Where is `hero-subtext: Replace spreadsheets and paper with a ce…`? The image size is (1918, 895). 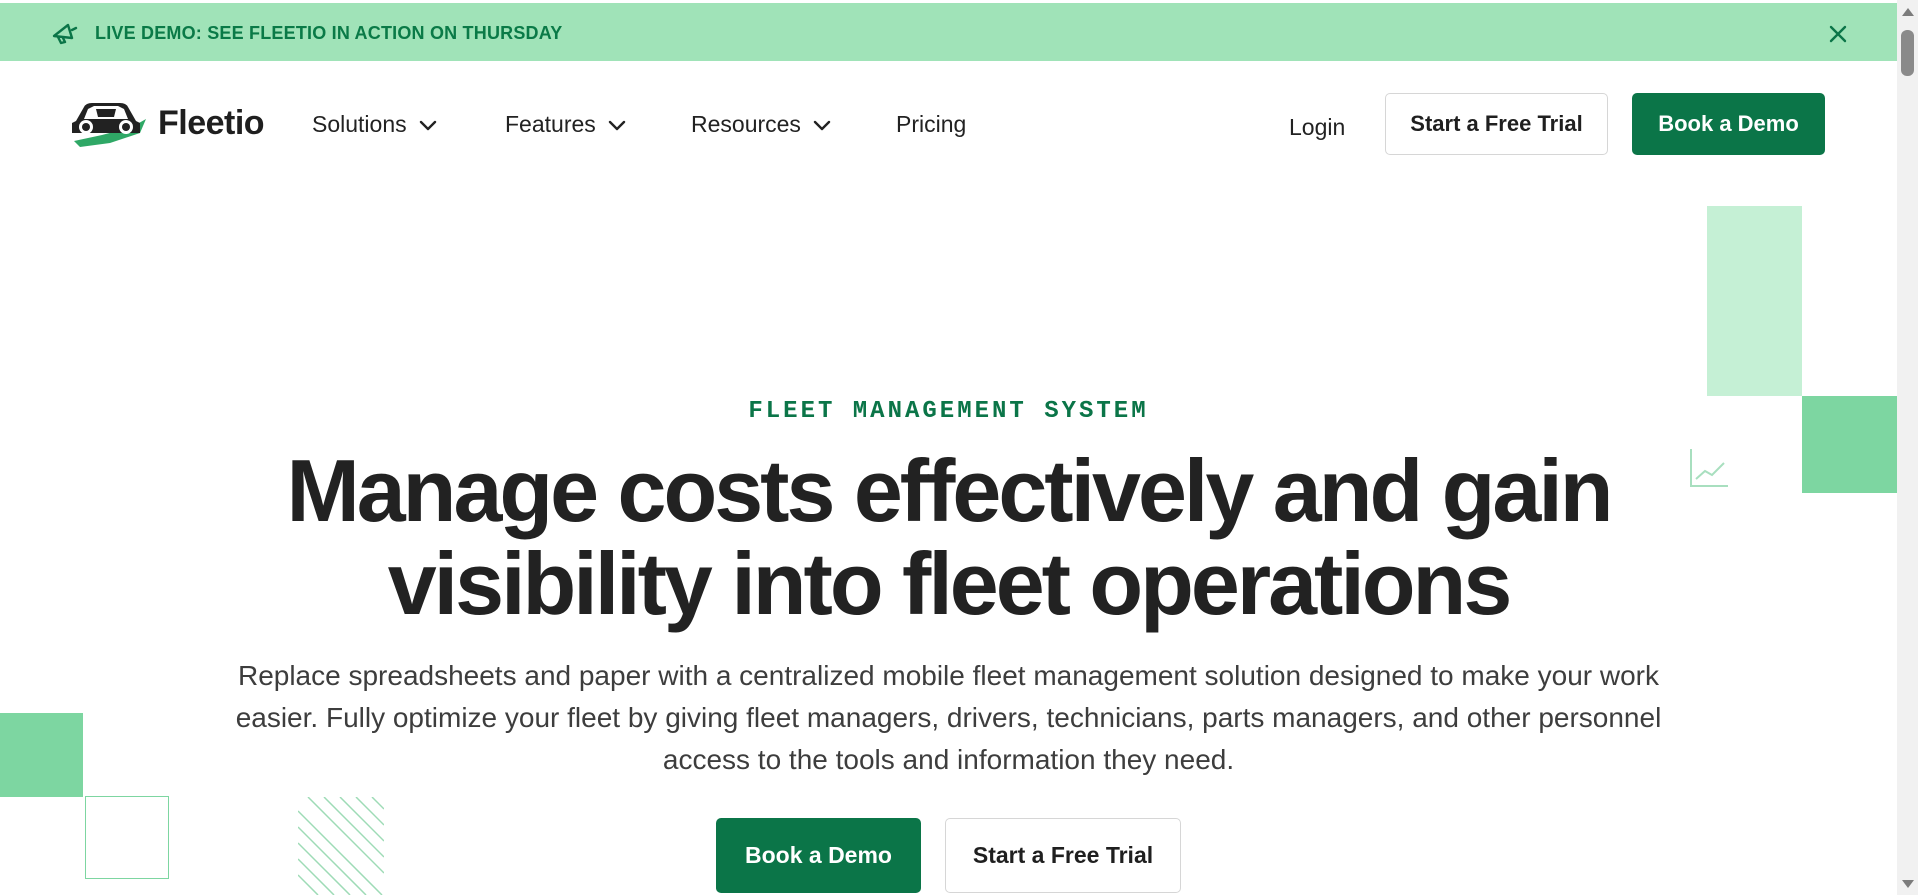 hero-subtext: Replace spreadsheets and paper with a ce… is located at coordinates (948, 717).